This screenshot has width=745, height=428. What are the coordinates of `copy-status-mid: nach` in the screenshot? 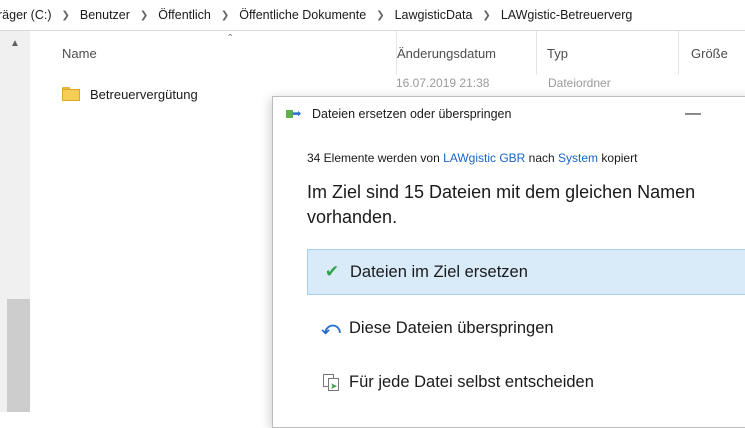 It's located at (542, 158).